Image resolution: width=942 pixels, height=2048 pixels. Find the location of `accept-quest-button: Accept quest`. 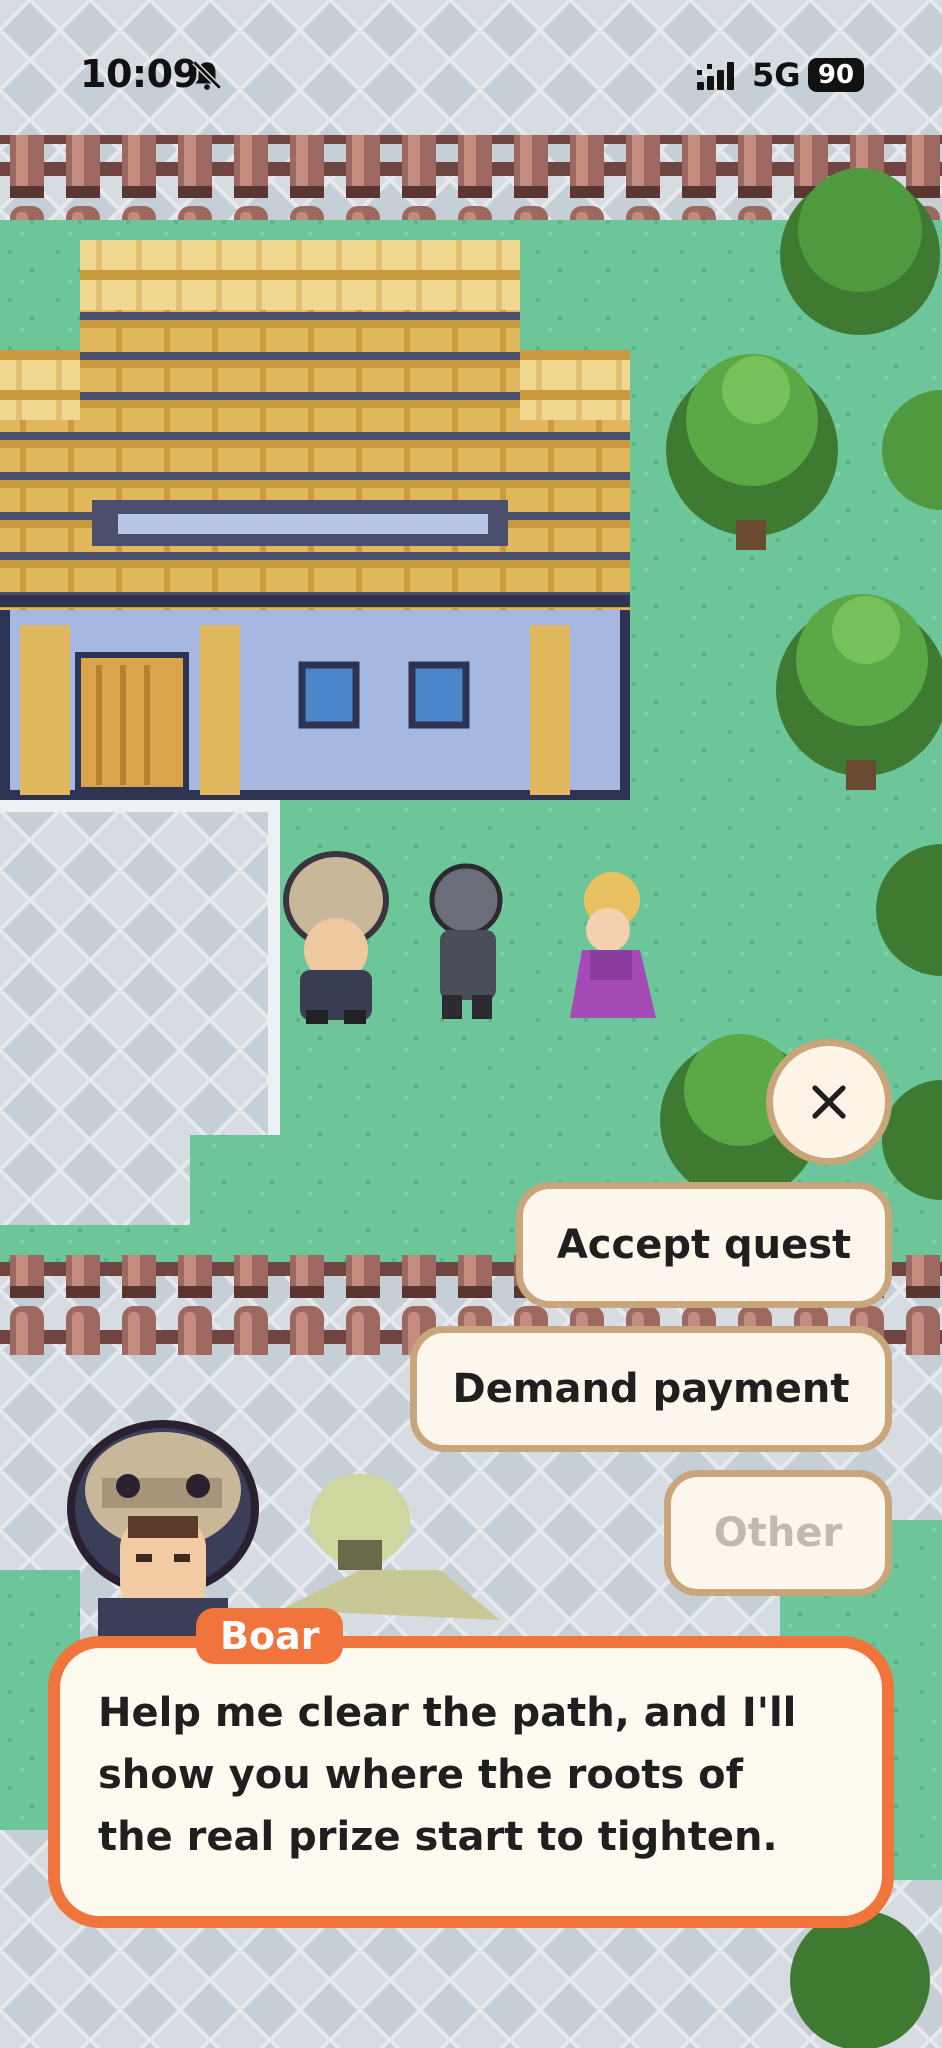

accept-quest-button: Accept quest is located at coordinates (704, 1245).